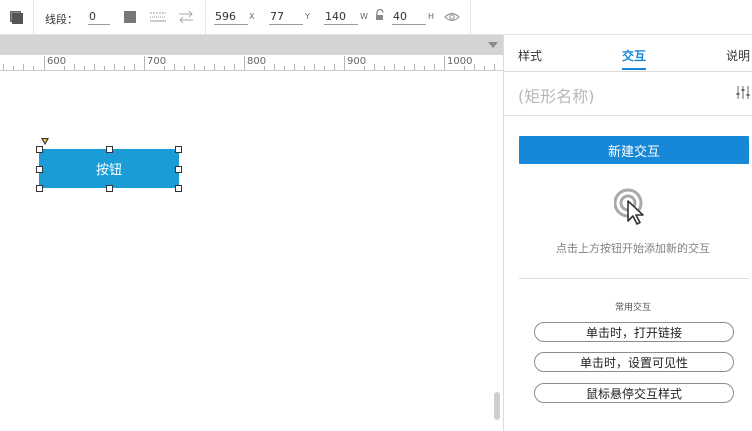  What do you see at coordinates (231, 17) in the screenshot?
I see `x-input: 596` at bounding box center [231, 17].